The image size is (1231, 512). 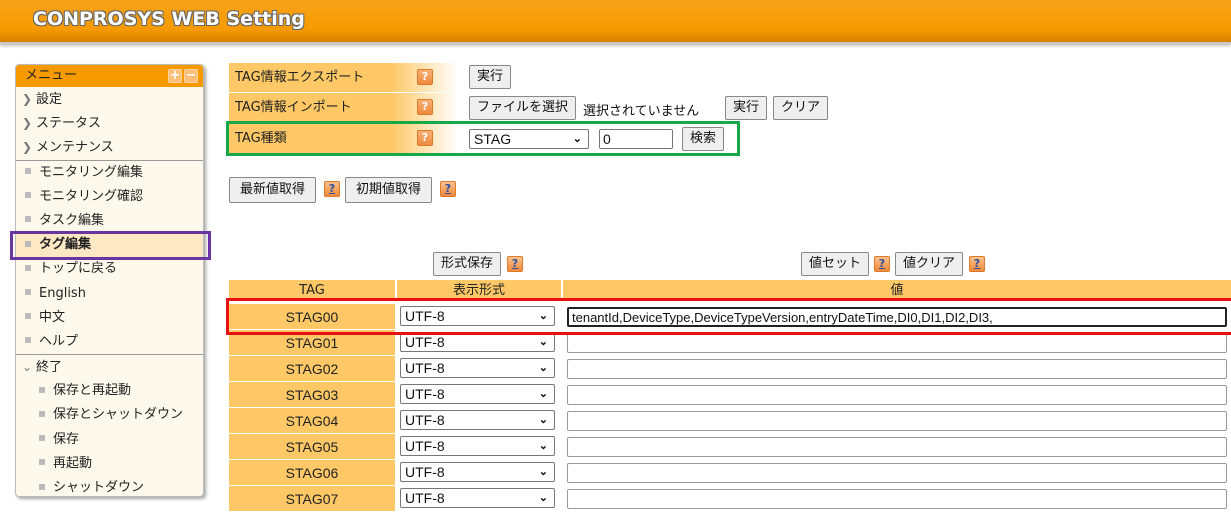 What do you see at coordinates (615, 22) in the screenshot?
I see `app-header: CONPROSYS WEB Setting` at bounding box center [615, 22].